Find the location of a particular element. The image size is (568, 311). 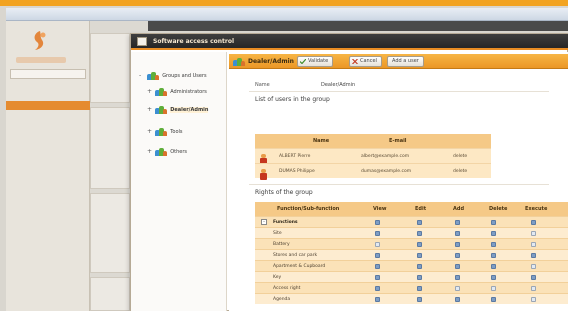

user-email: albert@example.com is located at coordinates (385, 156).